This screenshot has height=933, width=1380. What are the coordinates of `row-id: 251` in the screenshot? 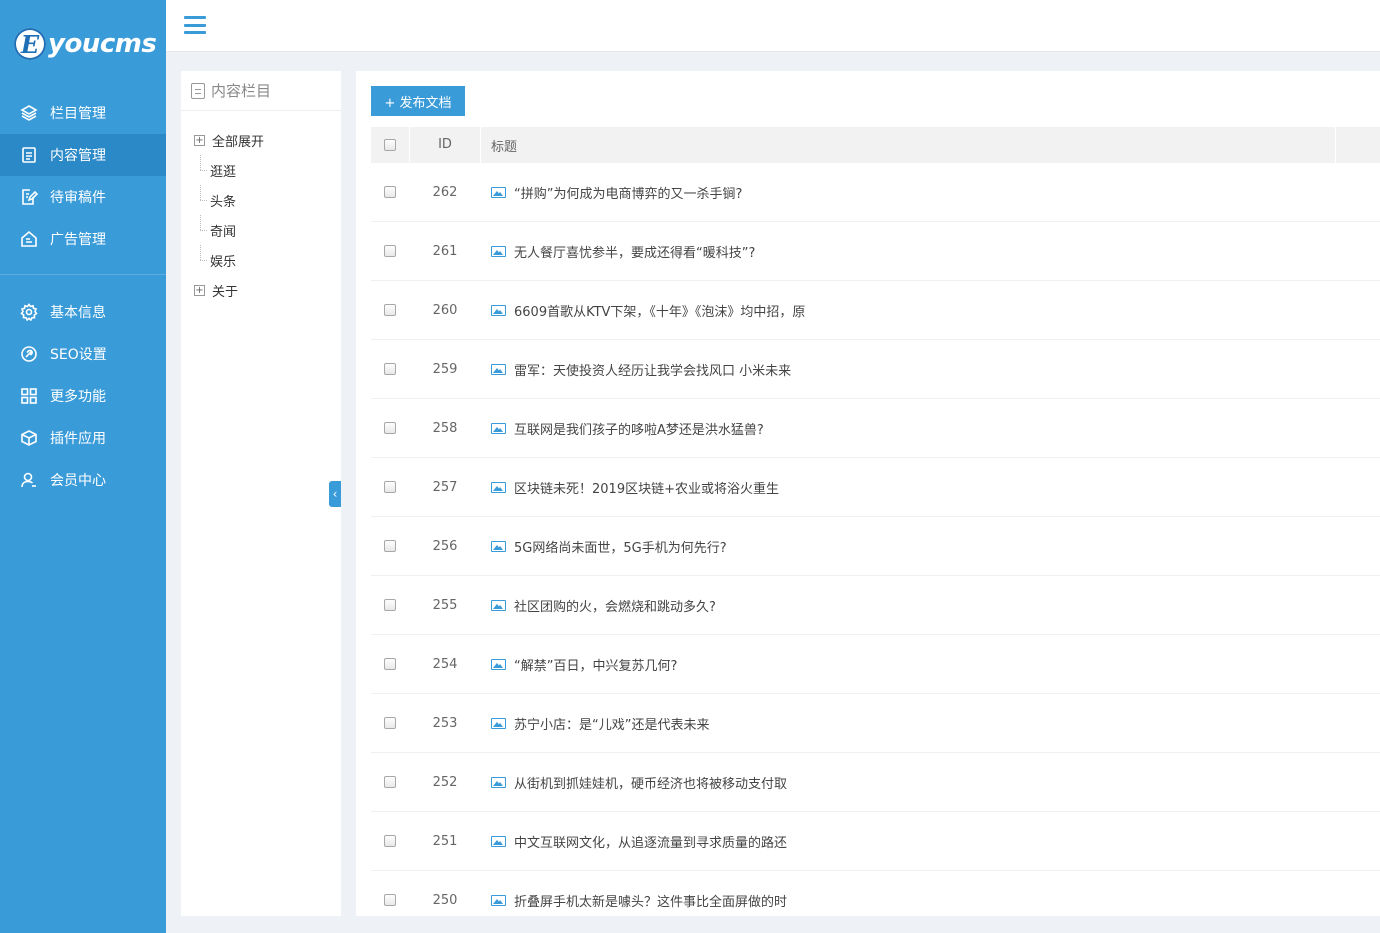 It's located at (445, 841).